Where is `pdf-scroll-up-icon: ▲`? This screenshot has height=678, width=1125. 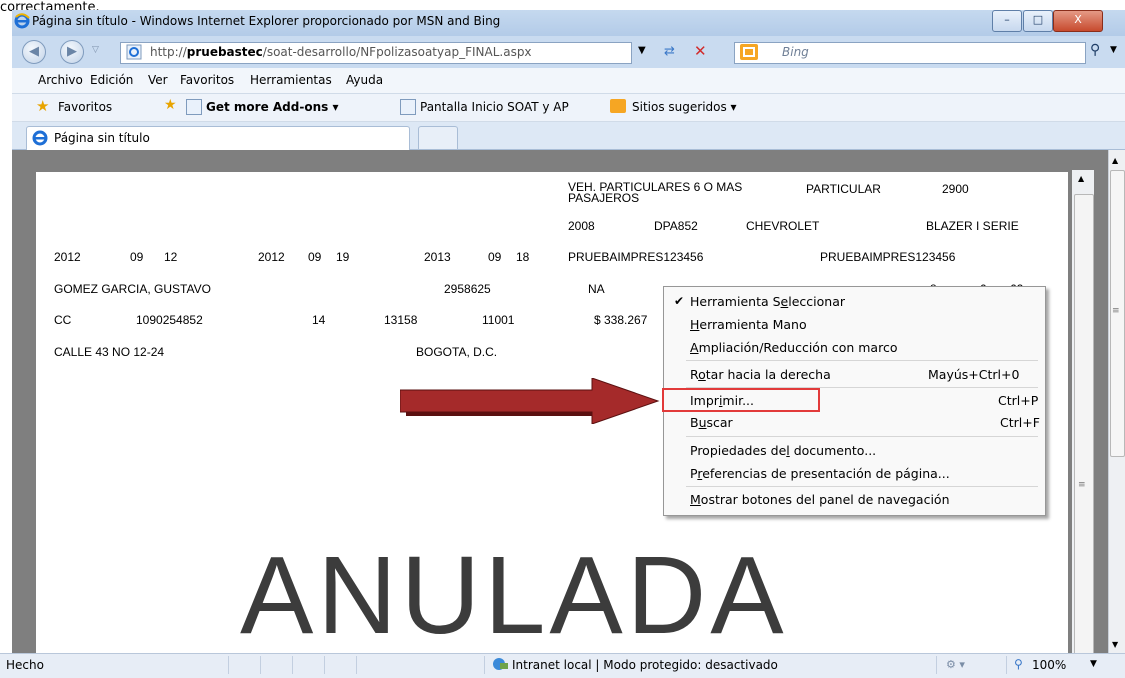
pdf-scroll-up-icon: ▲ is located at coordinates (1081, 178).